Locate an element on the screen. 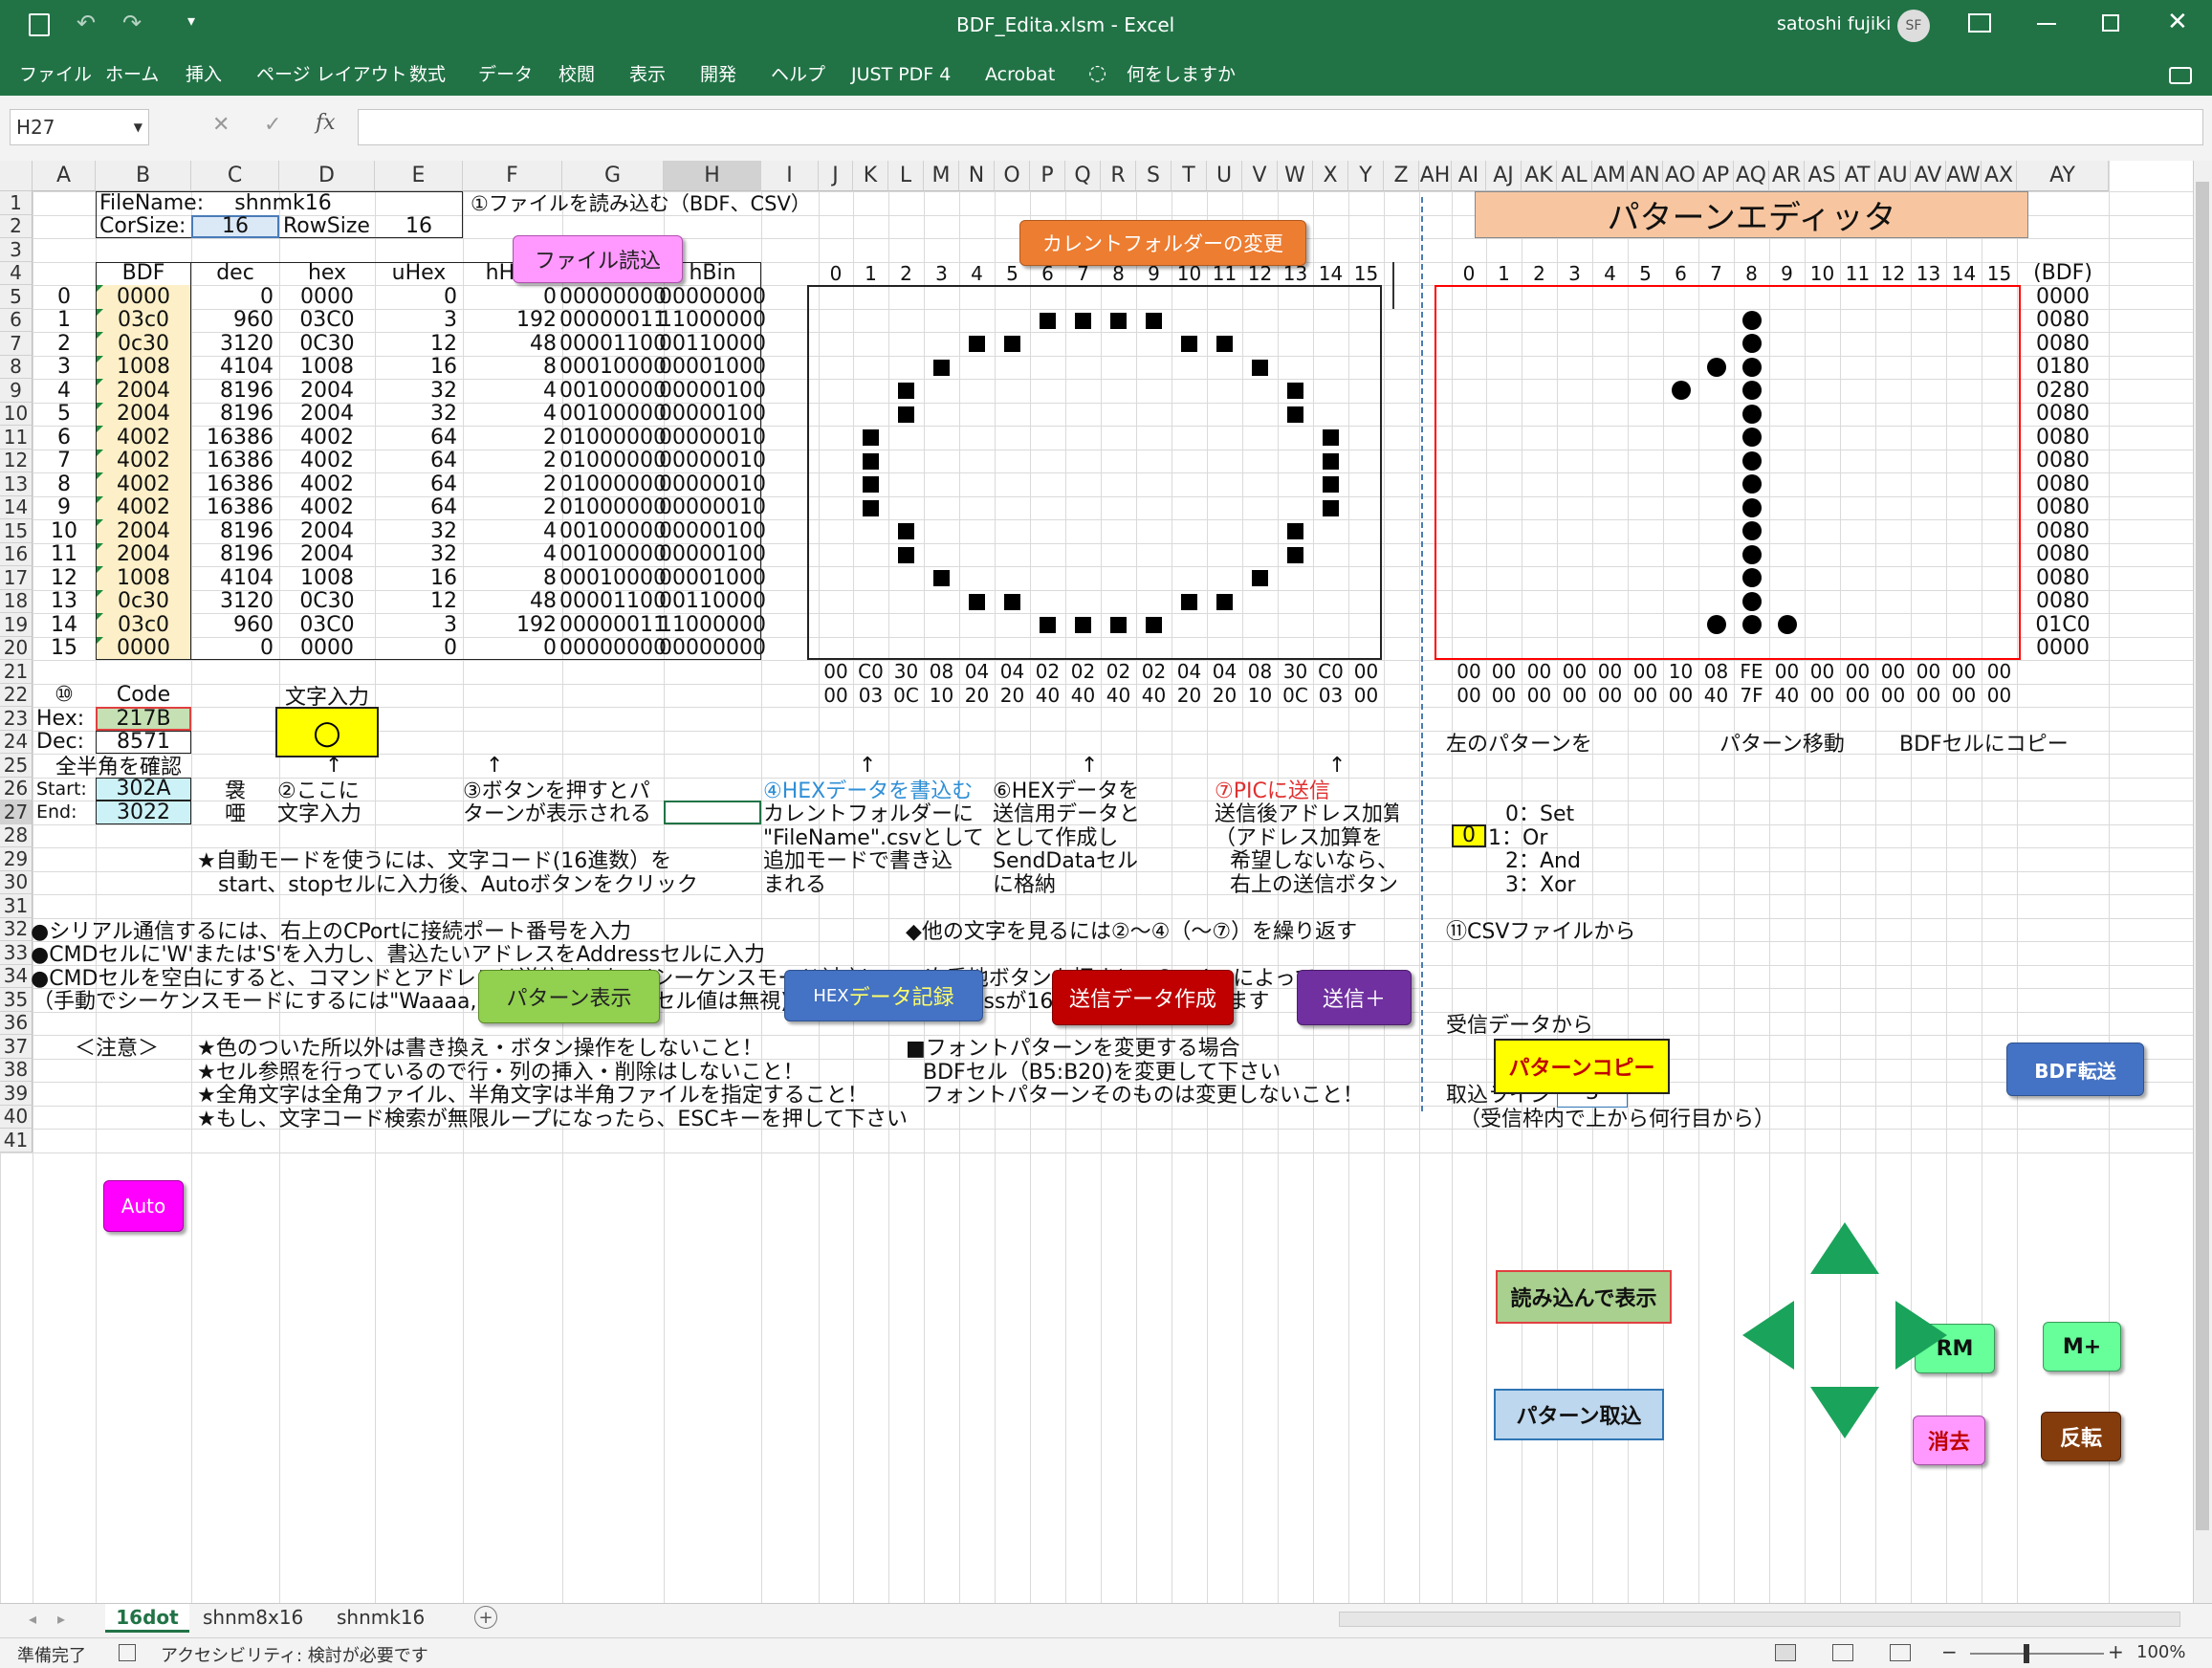 This screenshot has width=2212, height=1668. row-index: 1 is located at coordinates (64, 320).